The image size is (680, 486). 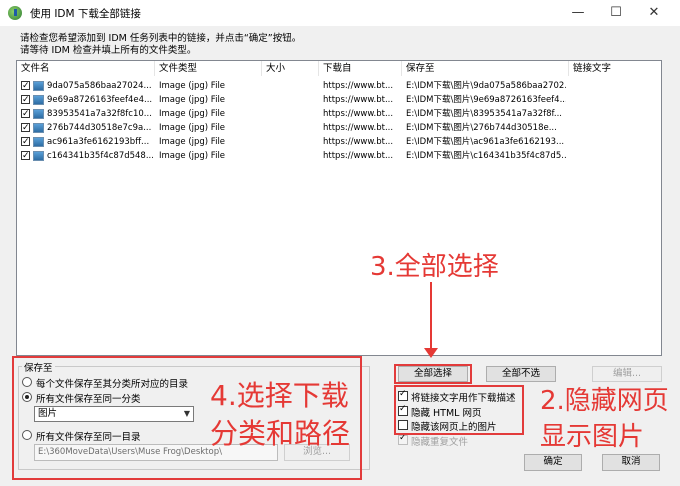 I want to click on maximize-button: ☐, so click(x=616, y=13).